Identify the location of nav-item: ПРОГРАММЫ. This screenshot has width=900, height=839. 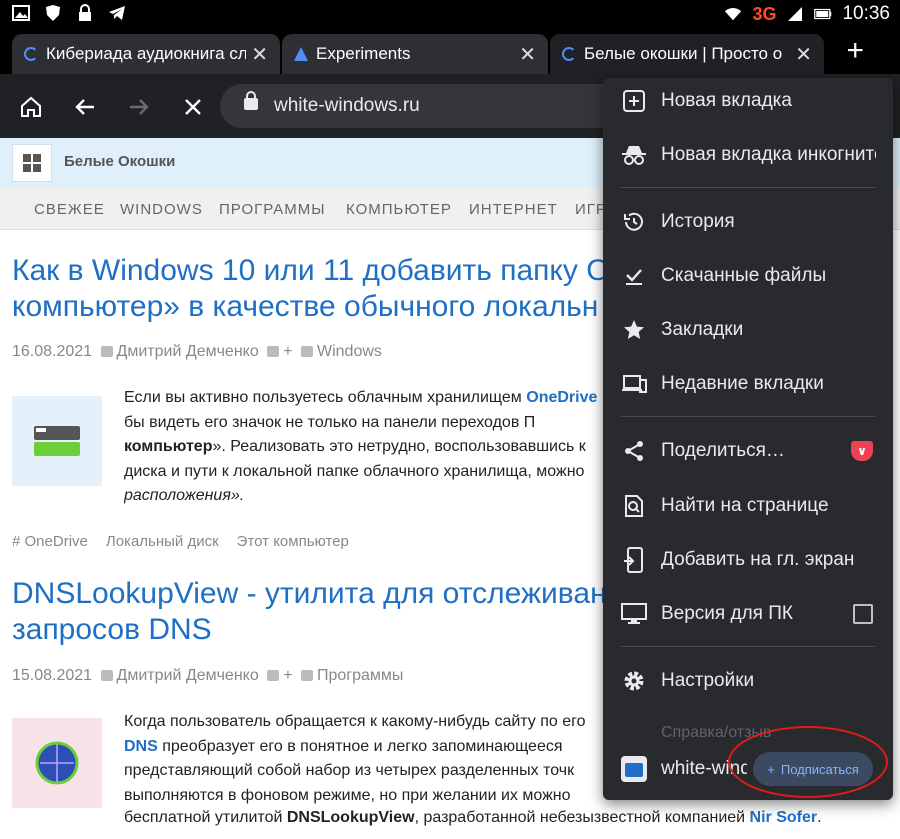
(272, 209).